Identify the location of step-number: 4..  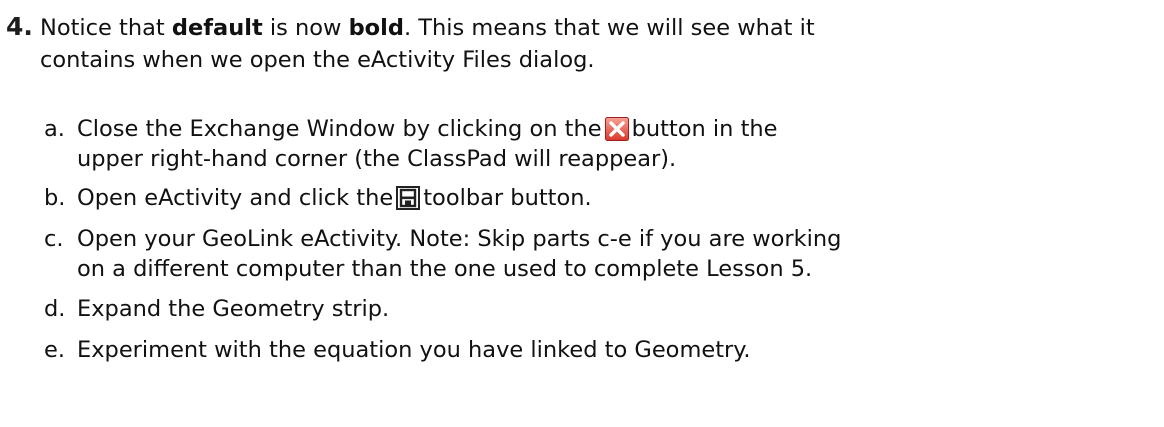
(19, 26).